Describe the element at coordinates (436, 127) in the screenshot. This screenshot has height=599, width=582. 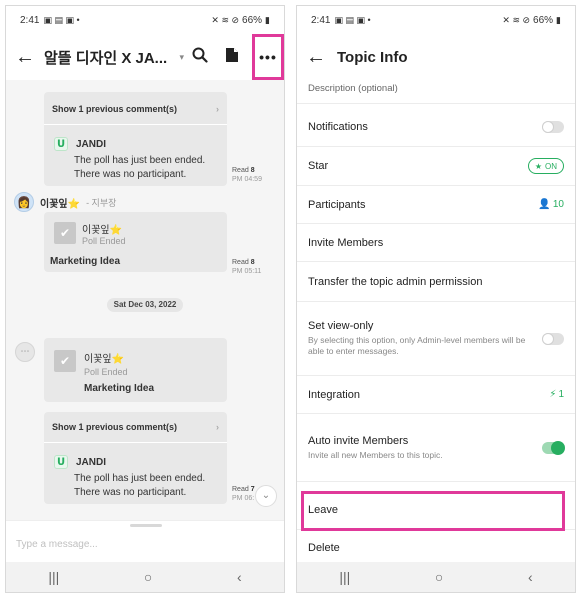
I see `notifications-row: Notifications` at that location.